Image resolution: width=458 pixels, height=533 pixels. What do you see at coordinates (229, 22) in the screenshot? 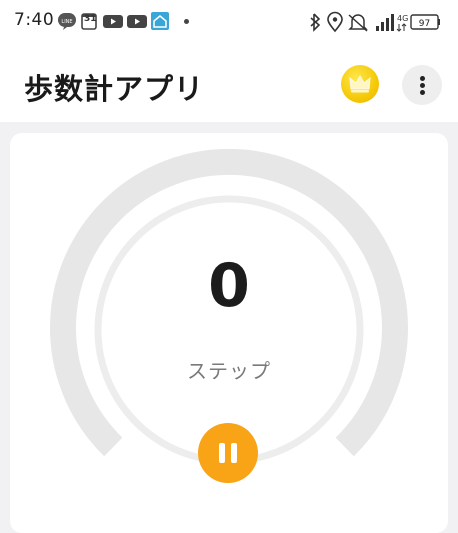
I see `status-bar: 7:40 LINE 31 4G 97` at bounding box center [229, 22].